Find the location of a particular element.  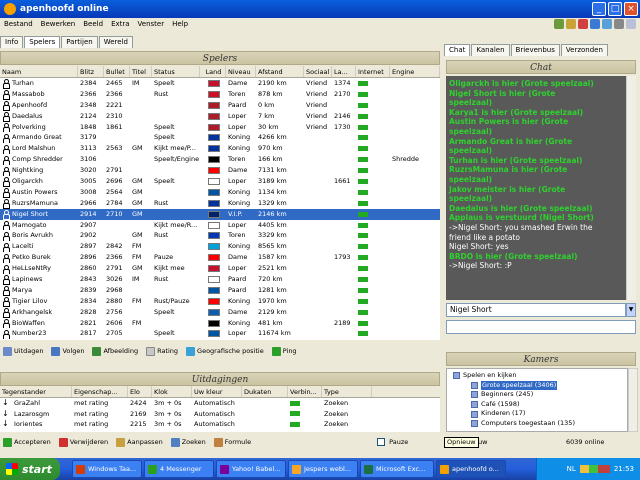

room-item: Beginners (245) is located at coordinates (537, 395).